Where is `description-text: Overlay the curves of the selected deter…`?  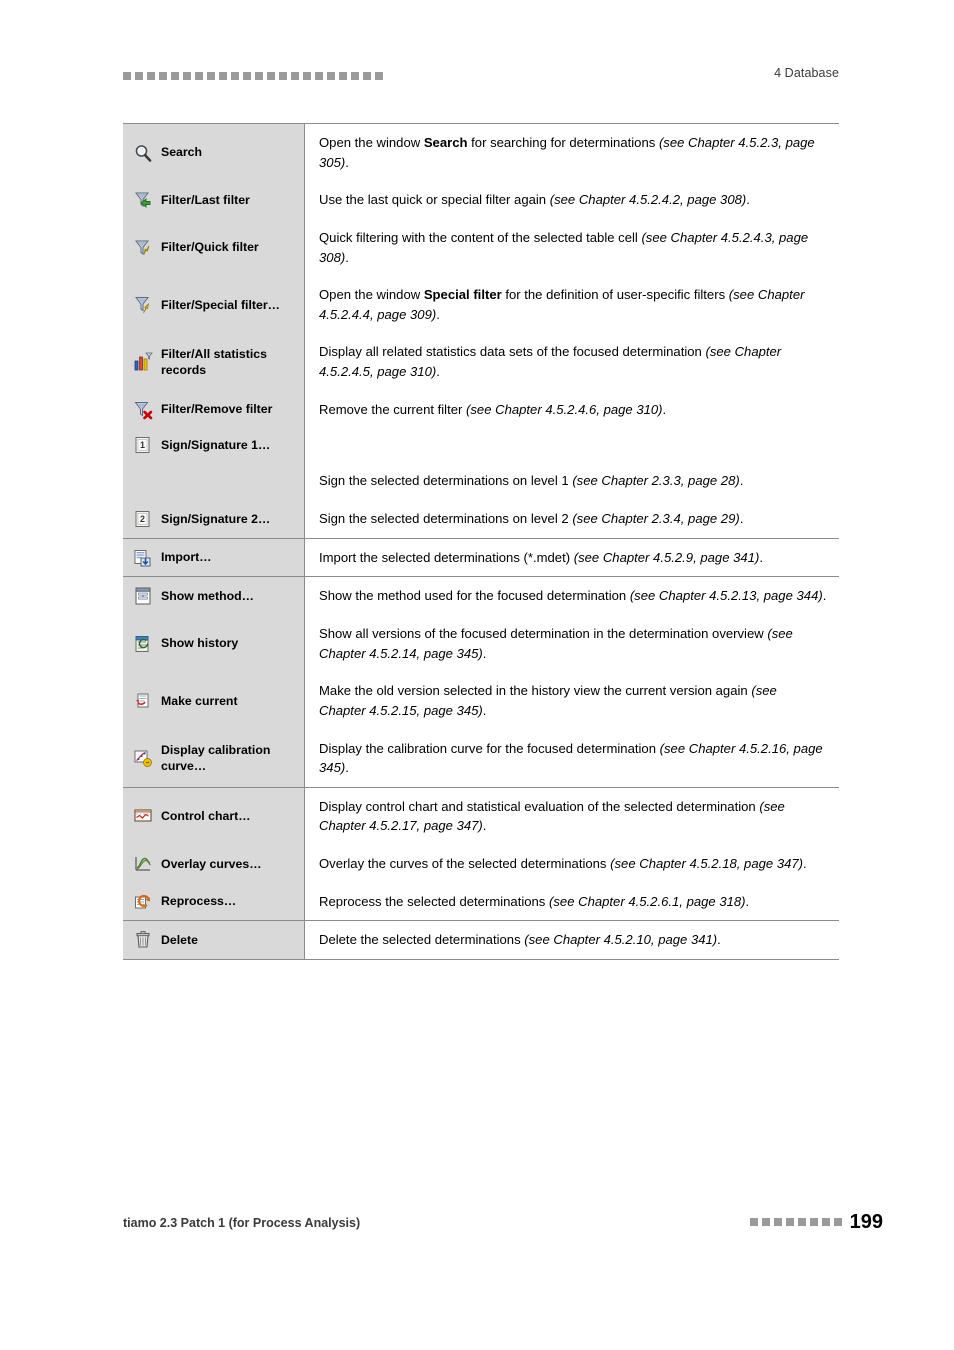 description-text: Overlay the curves of the selected deter… is located at coordinates (563, 864).